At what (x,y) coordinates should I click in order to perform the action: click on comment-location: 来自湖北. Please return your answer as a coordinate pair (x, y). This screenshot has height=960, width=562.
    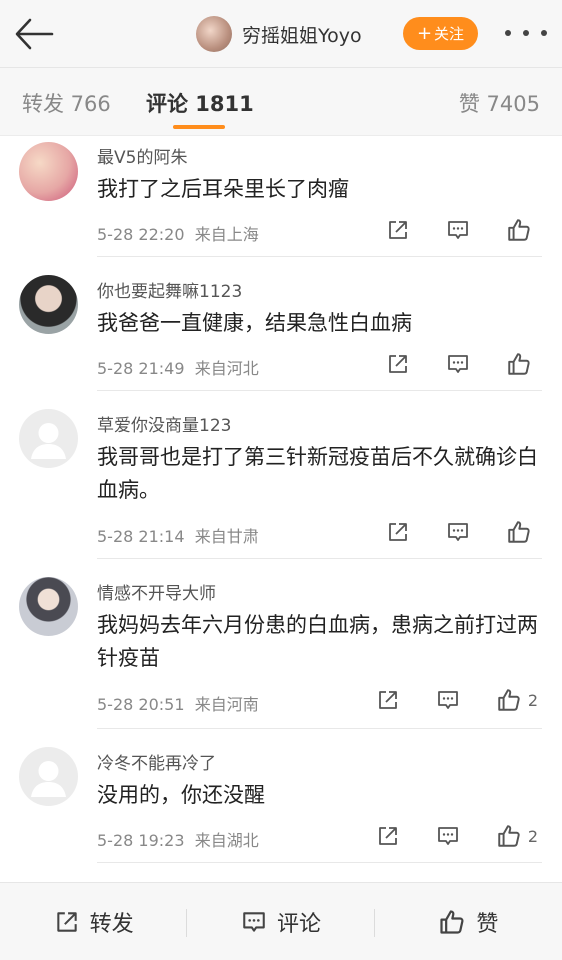
    Looking at the image, I should click on (226, 840).